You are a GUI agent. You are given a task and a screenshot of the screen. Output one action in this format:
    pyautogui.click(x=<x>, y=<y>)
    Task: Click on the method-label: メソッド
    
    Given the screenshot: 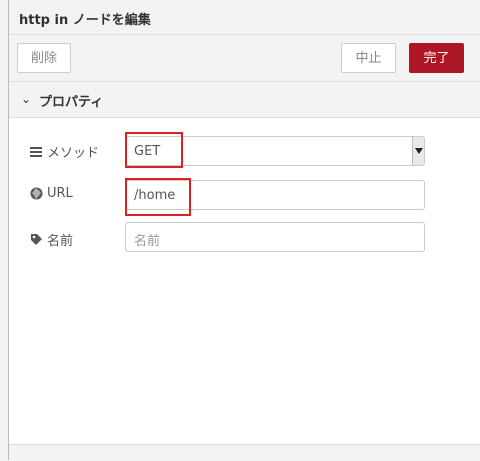 What is the action you would take?
    pyautogui.click(x=64, y=151)
    